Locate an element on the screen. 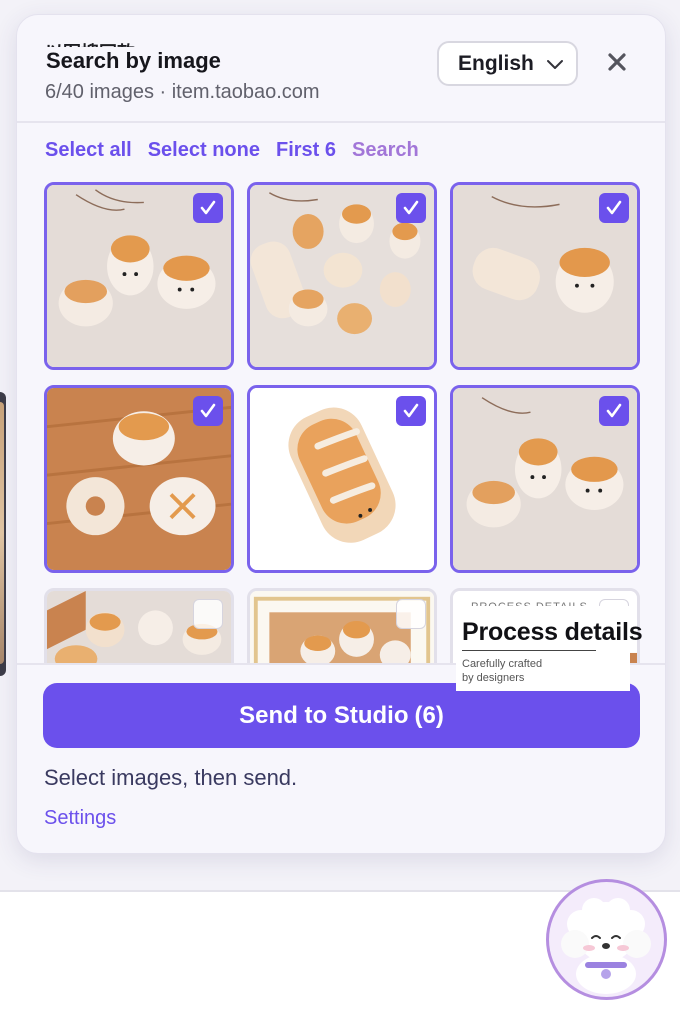 The image size is (680, 1024). close-icon is located at coordinates (617, 62).